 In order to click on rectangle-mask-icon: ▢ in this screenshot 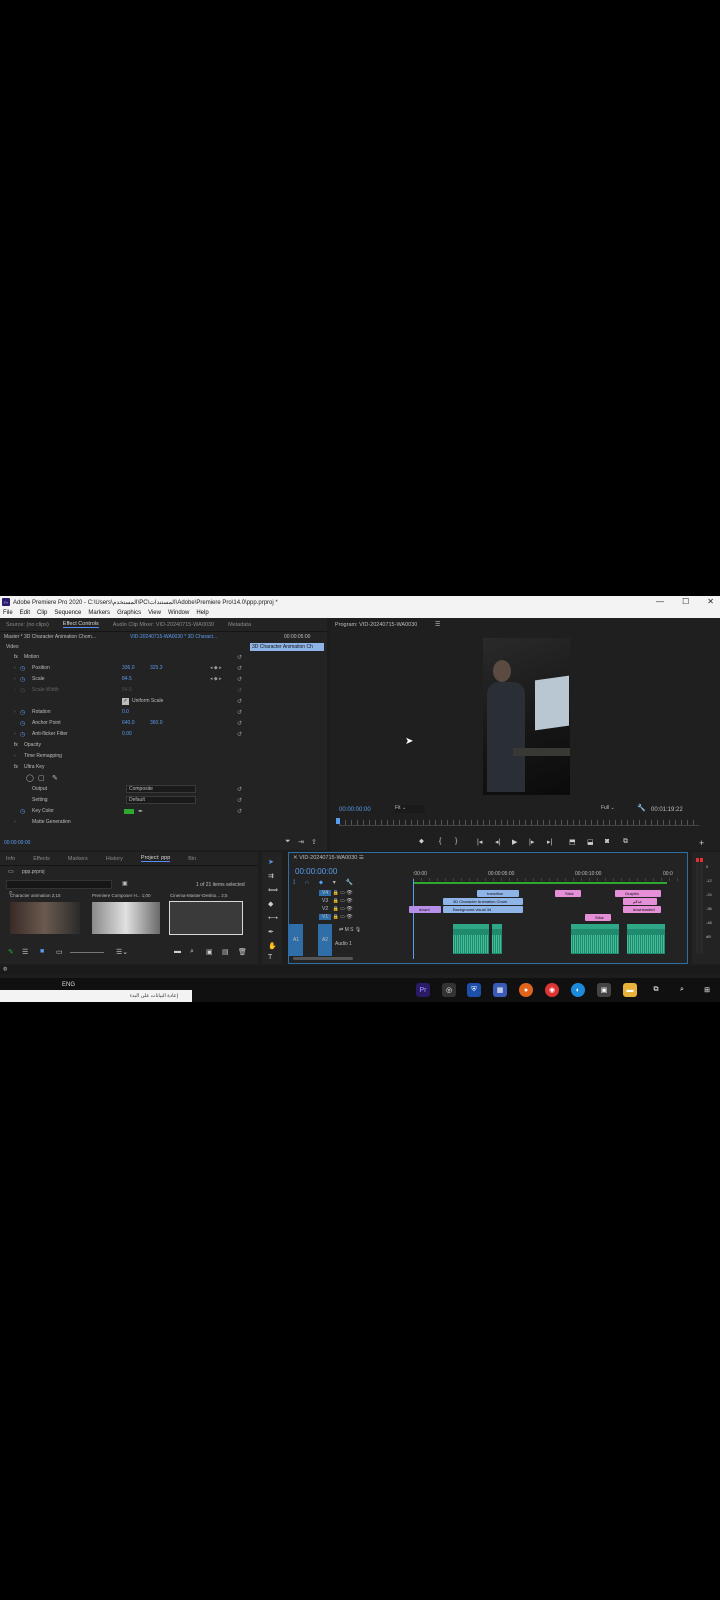, I will do `click(41, 778)`.